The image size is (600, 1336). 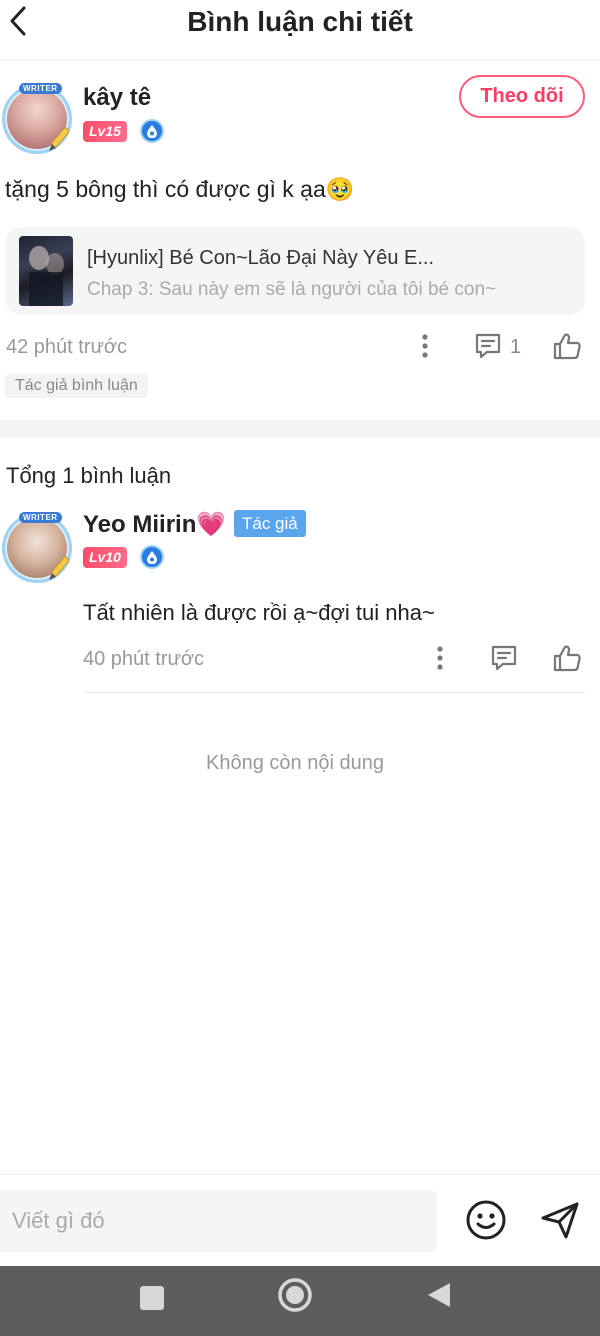 I want to click on chapter-cover, so click(x=46, y=271).